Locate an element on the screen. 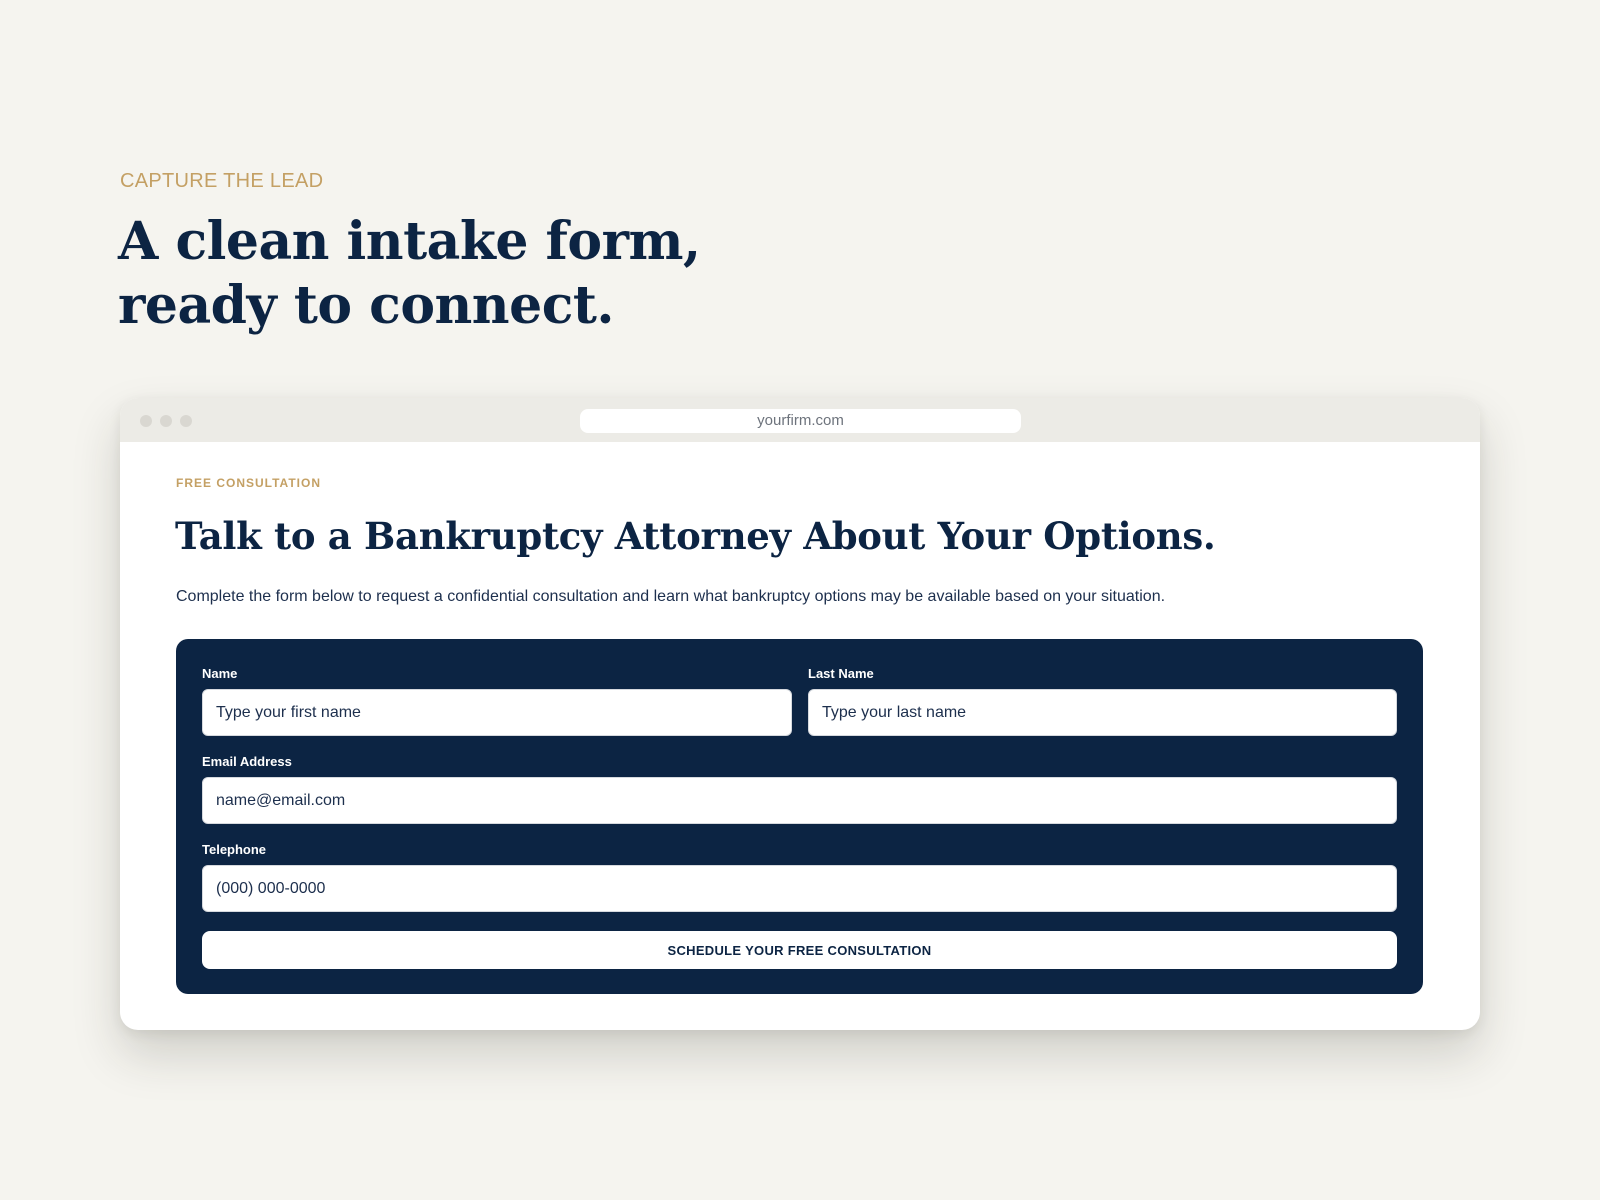  hero-eyebrow: CAPTURE THE LEAD is located at coordinates (222, 181).